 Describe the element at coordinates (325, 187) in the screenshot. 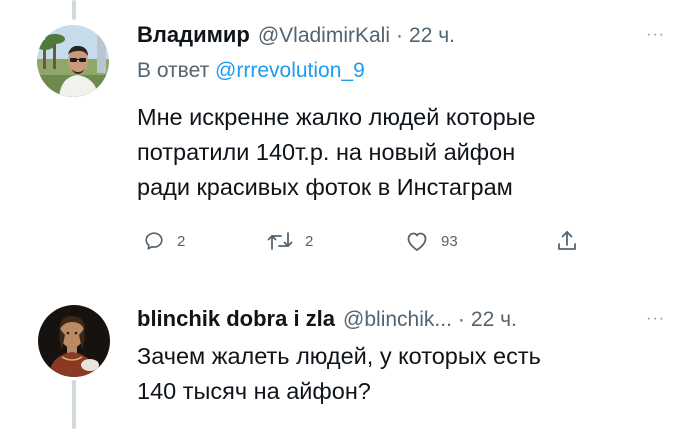

I see `tweet-text-line: ради красивых фоток в Инстаграм` at that location.